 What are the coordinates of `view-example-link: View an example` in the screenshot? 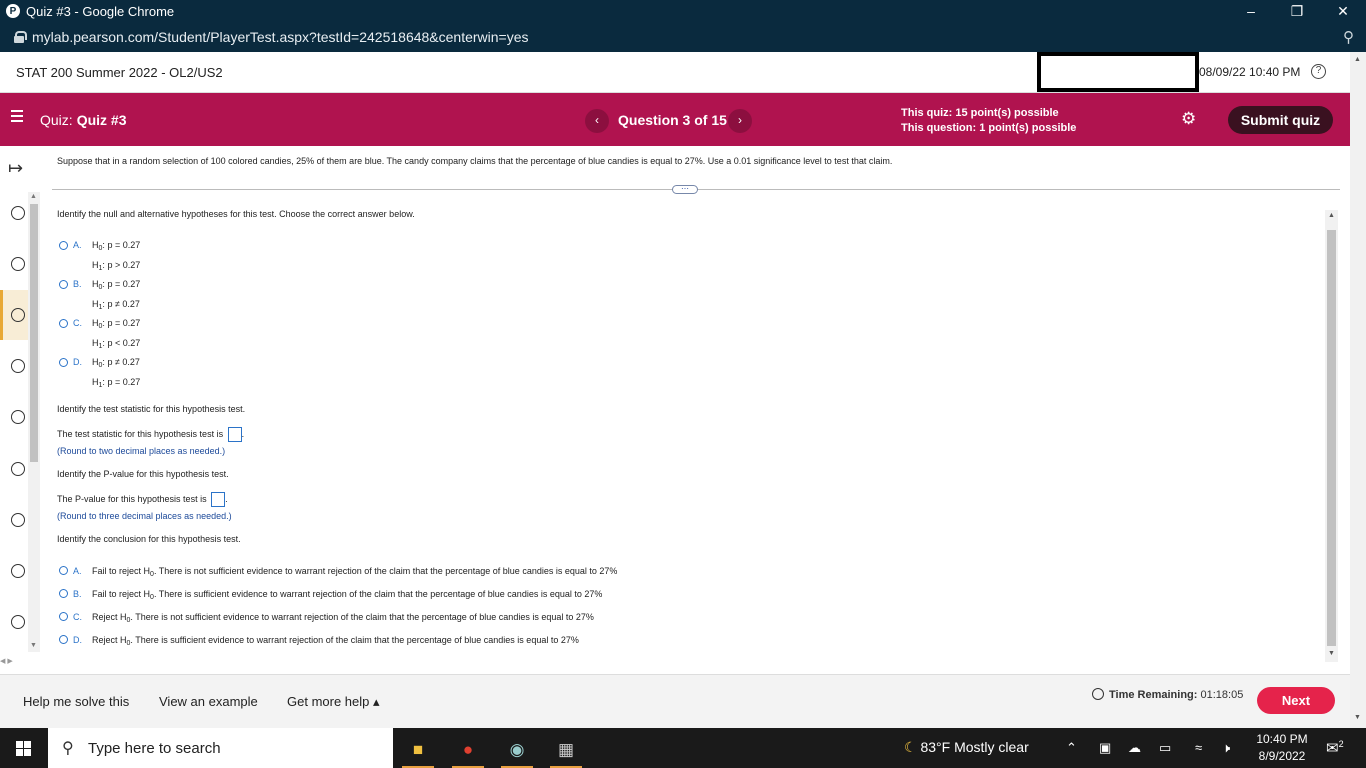 It's located at (208, 701).